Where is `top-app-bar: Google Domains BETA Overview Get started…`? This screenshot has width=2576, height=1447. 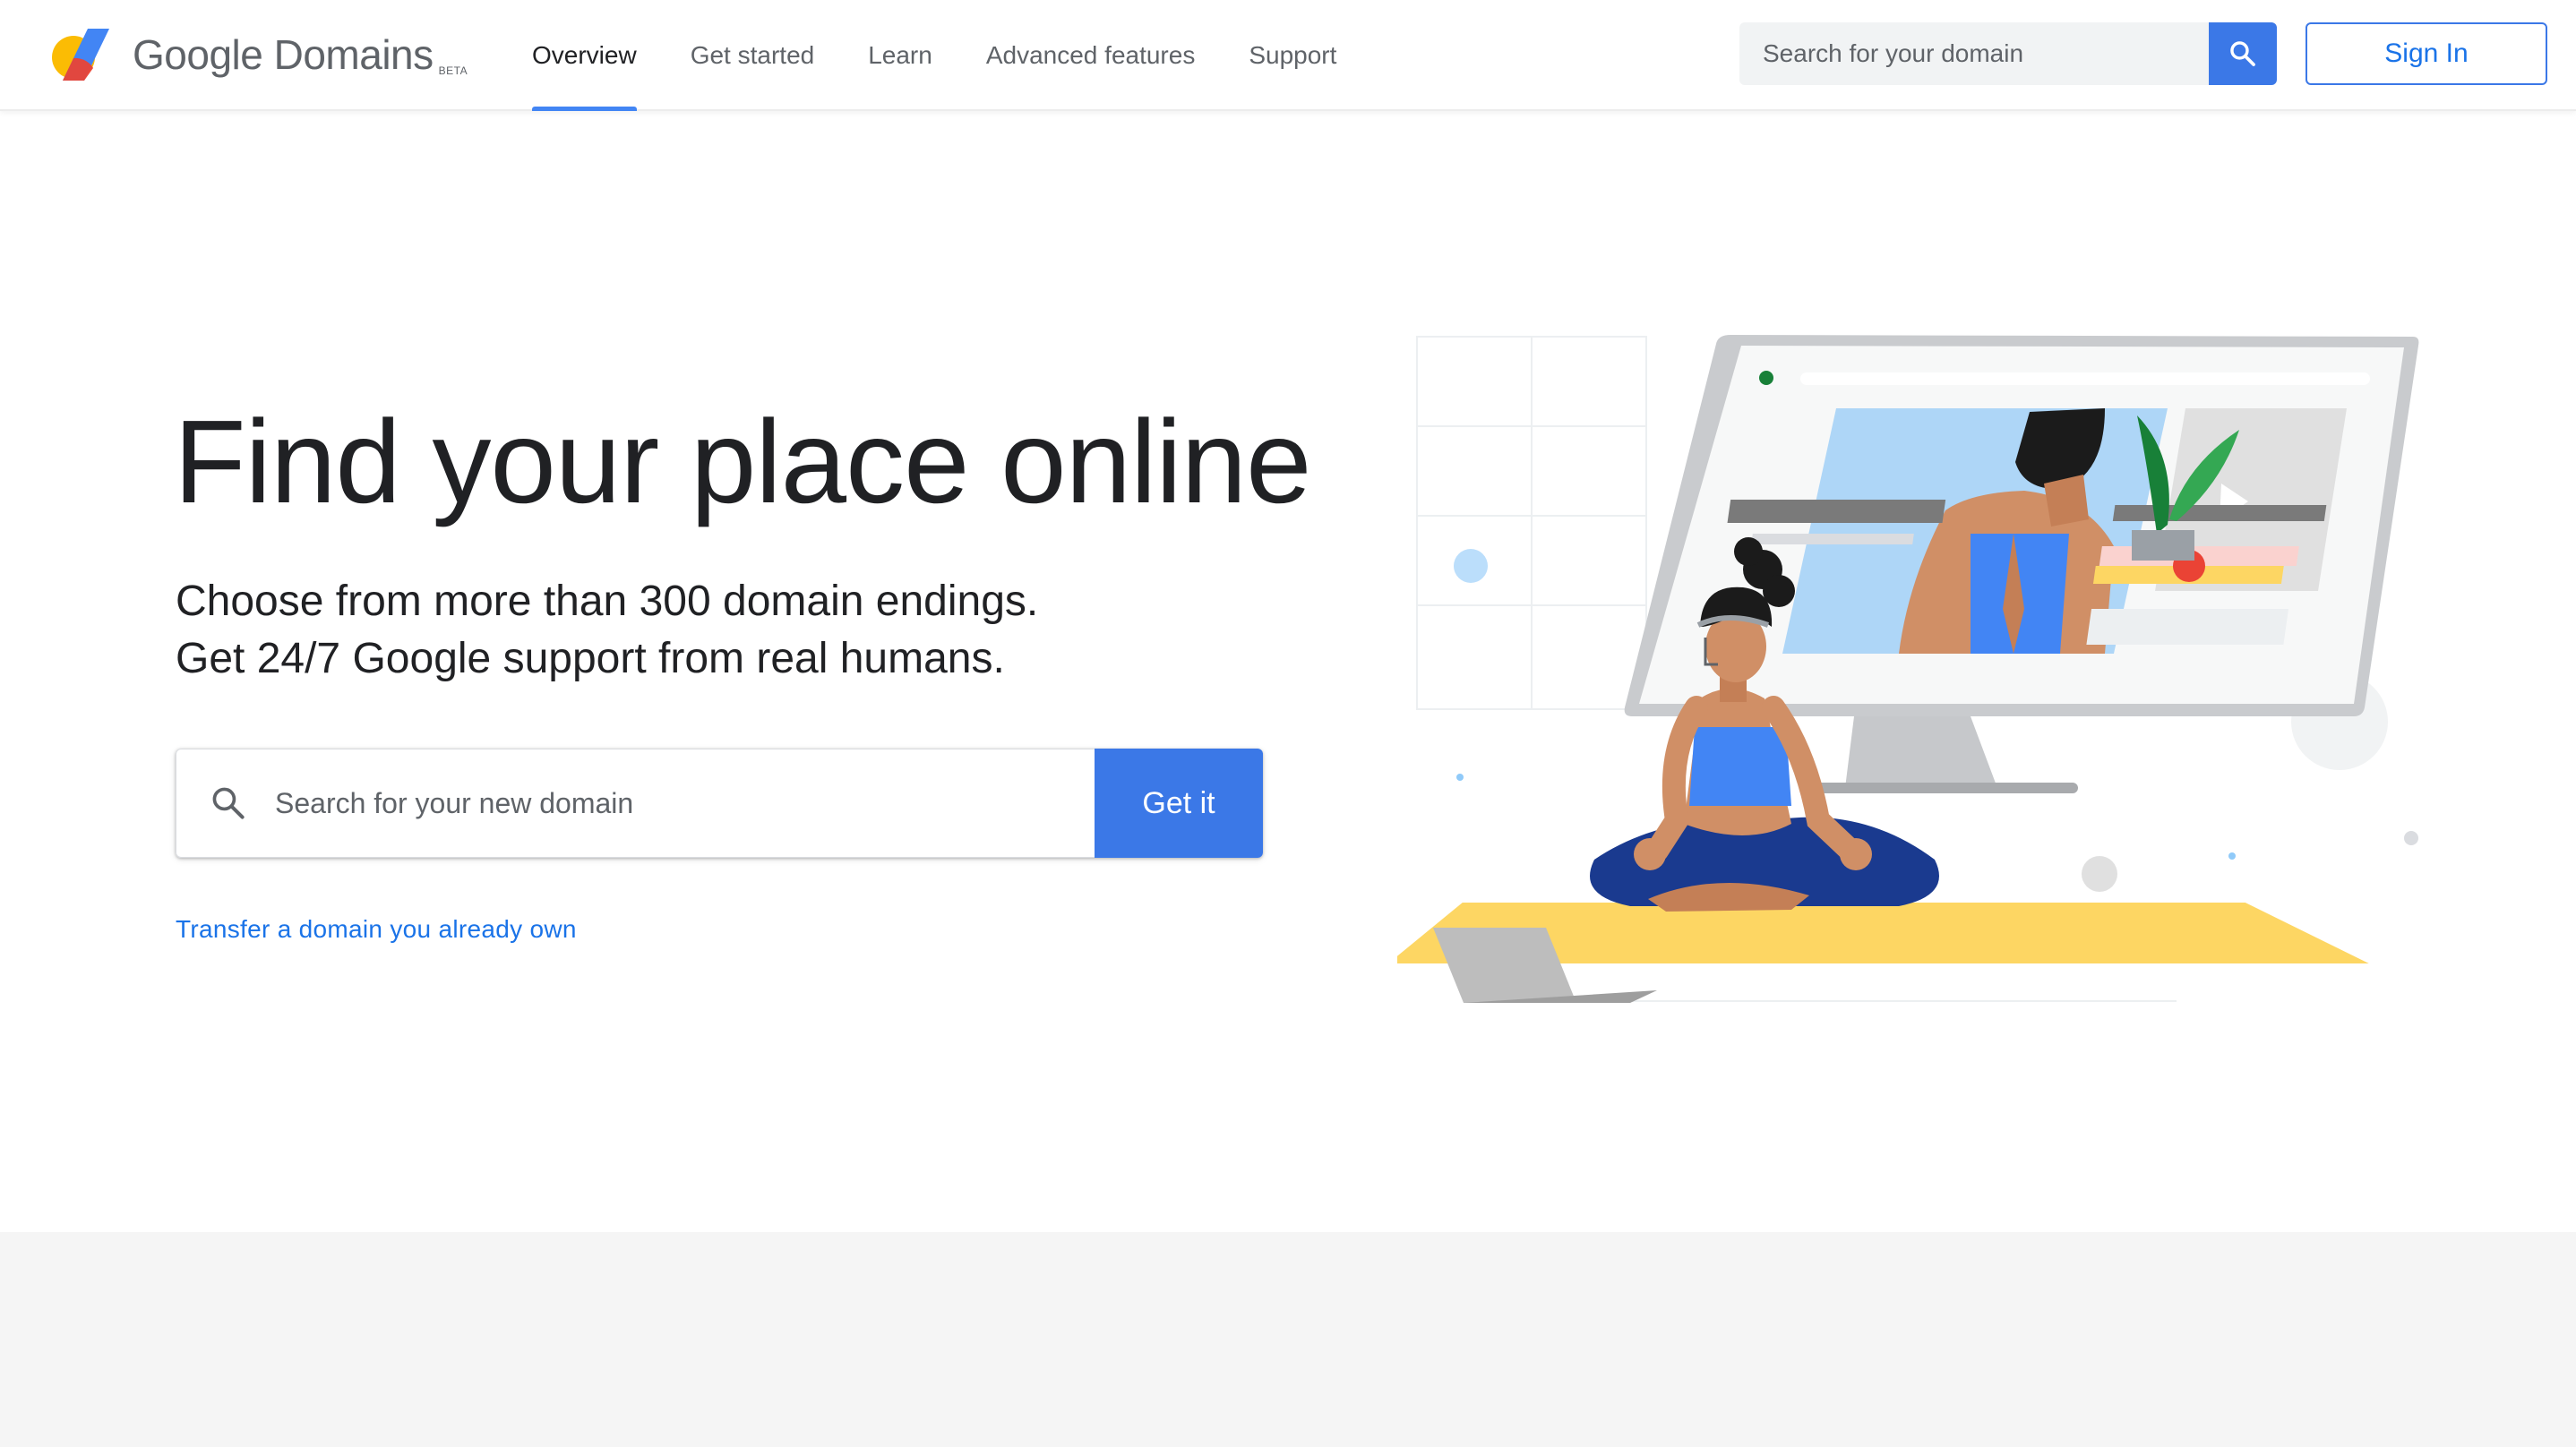
top-app-bar: Google Domains BETA Overview Get started… is located at coordinates (1288, 55).